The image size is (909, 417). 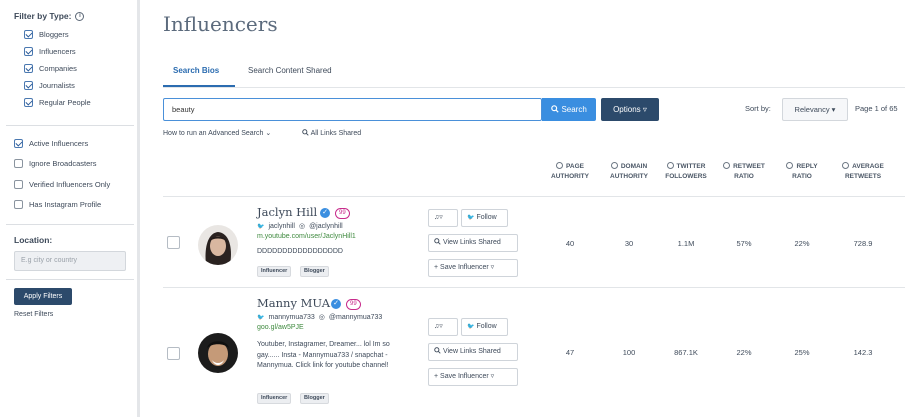 I want to click on col-label: RETWEET, so click(x=749, y=166).